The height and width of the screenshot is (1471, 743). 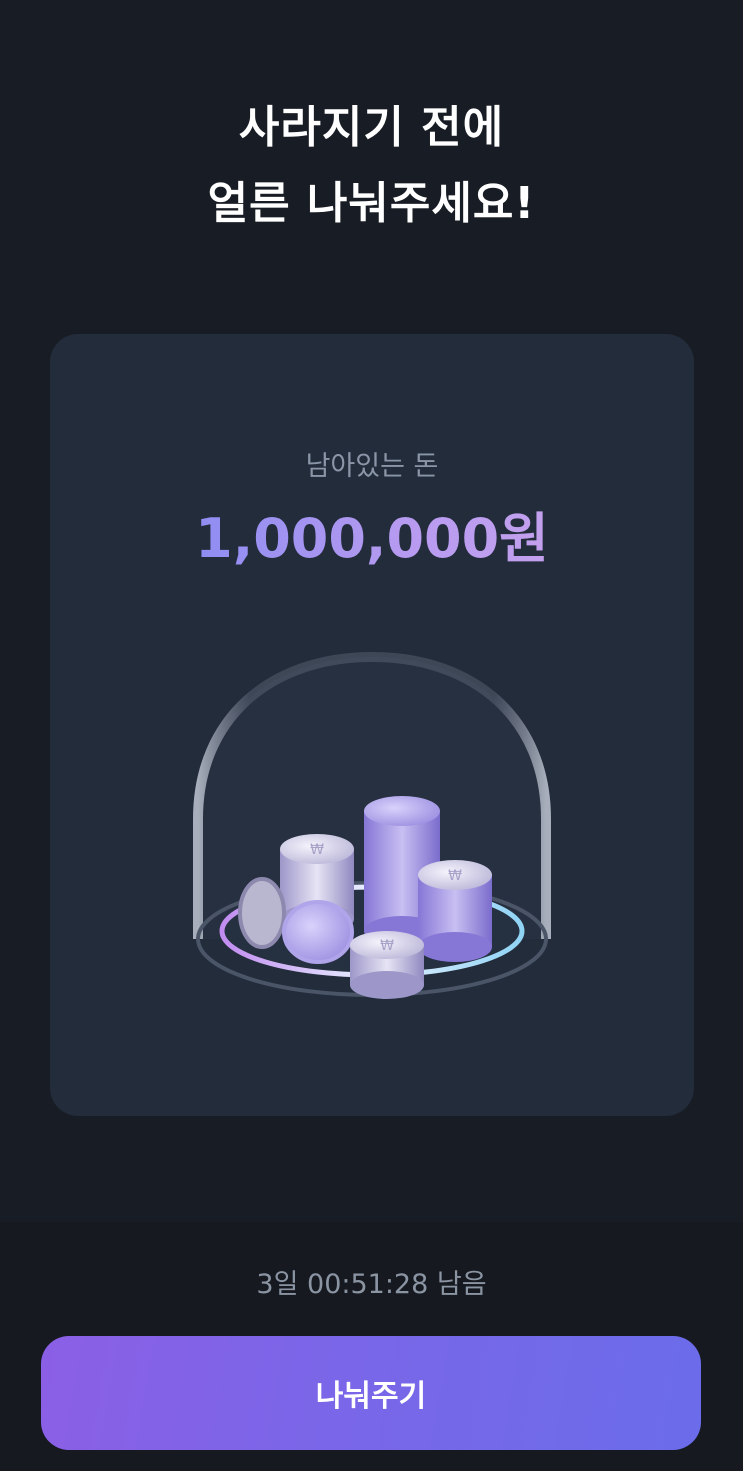 I want to click on page-title: 사라지기 전에 얼른 나눠주세요!, so click(x=371, y=166).